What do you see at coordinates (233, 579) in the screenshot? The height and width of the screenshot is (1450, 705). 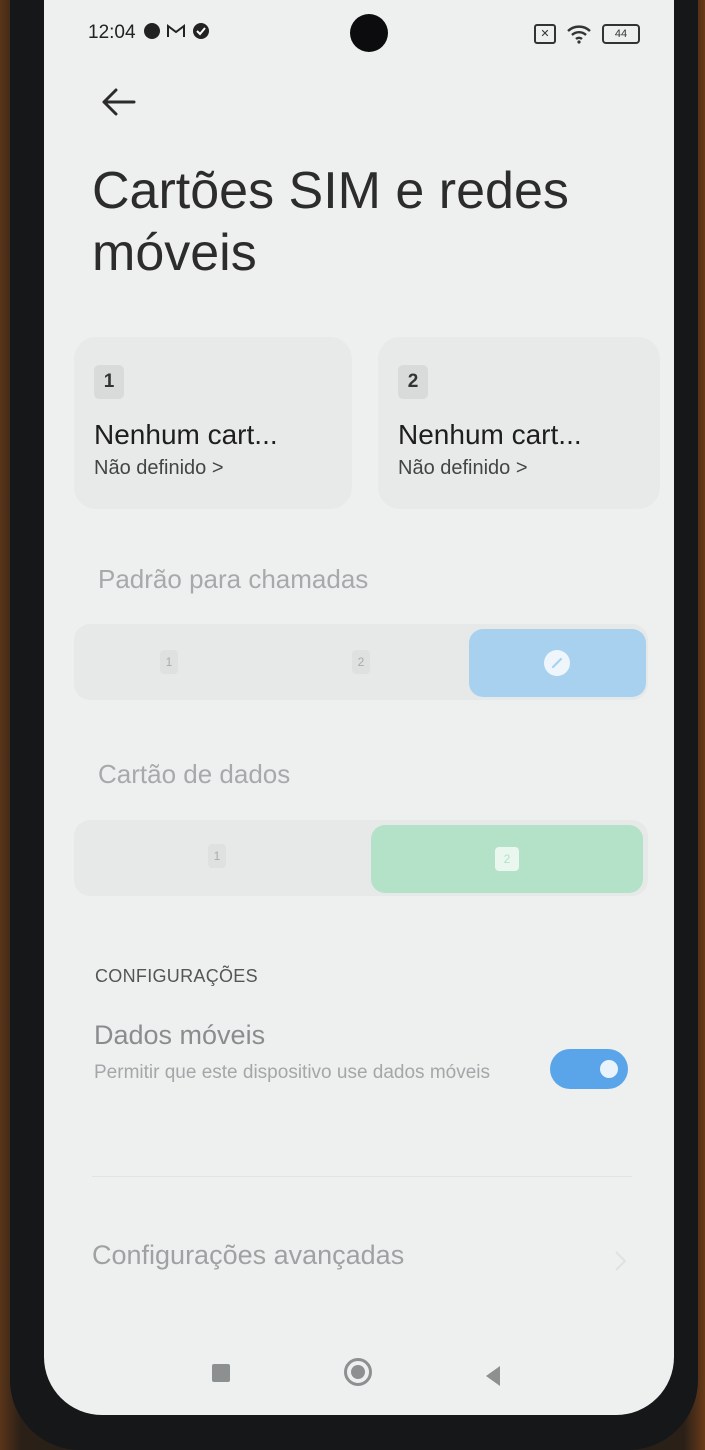 I see `calls-section-label: Padrão para chamadas` at bounding box center [233, 579].